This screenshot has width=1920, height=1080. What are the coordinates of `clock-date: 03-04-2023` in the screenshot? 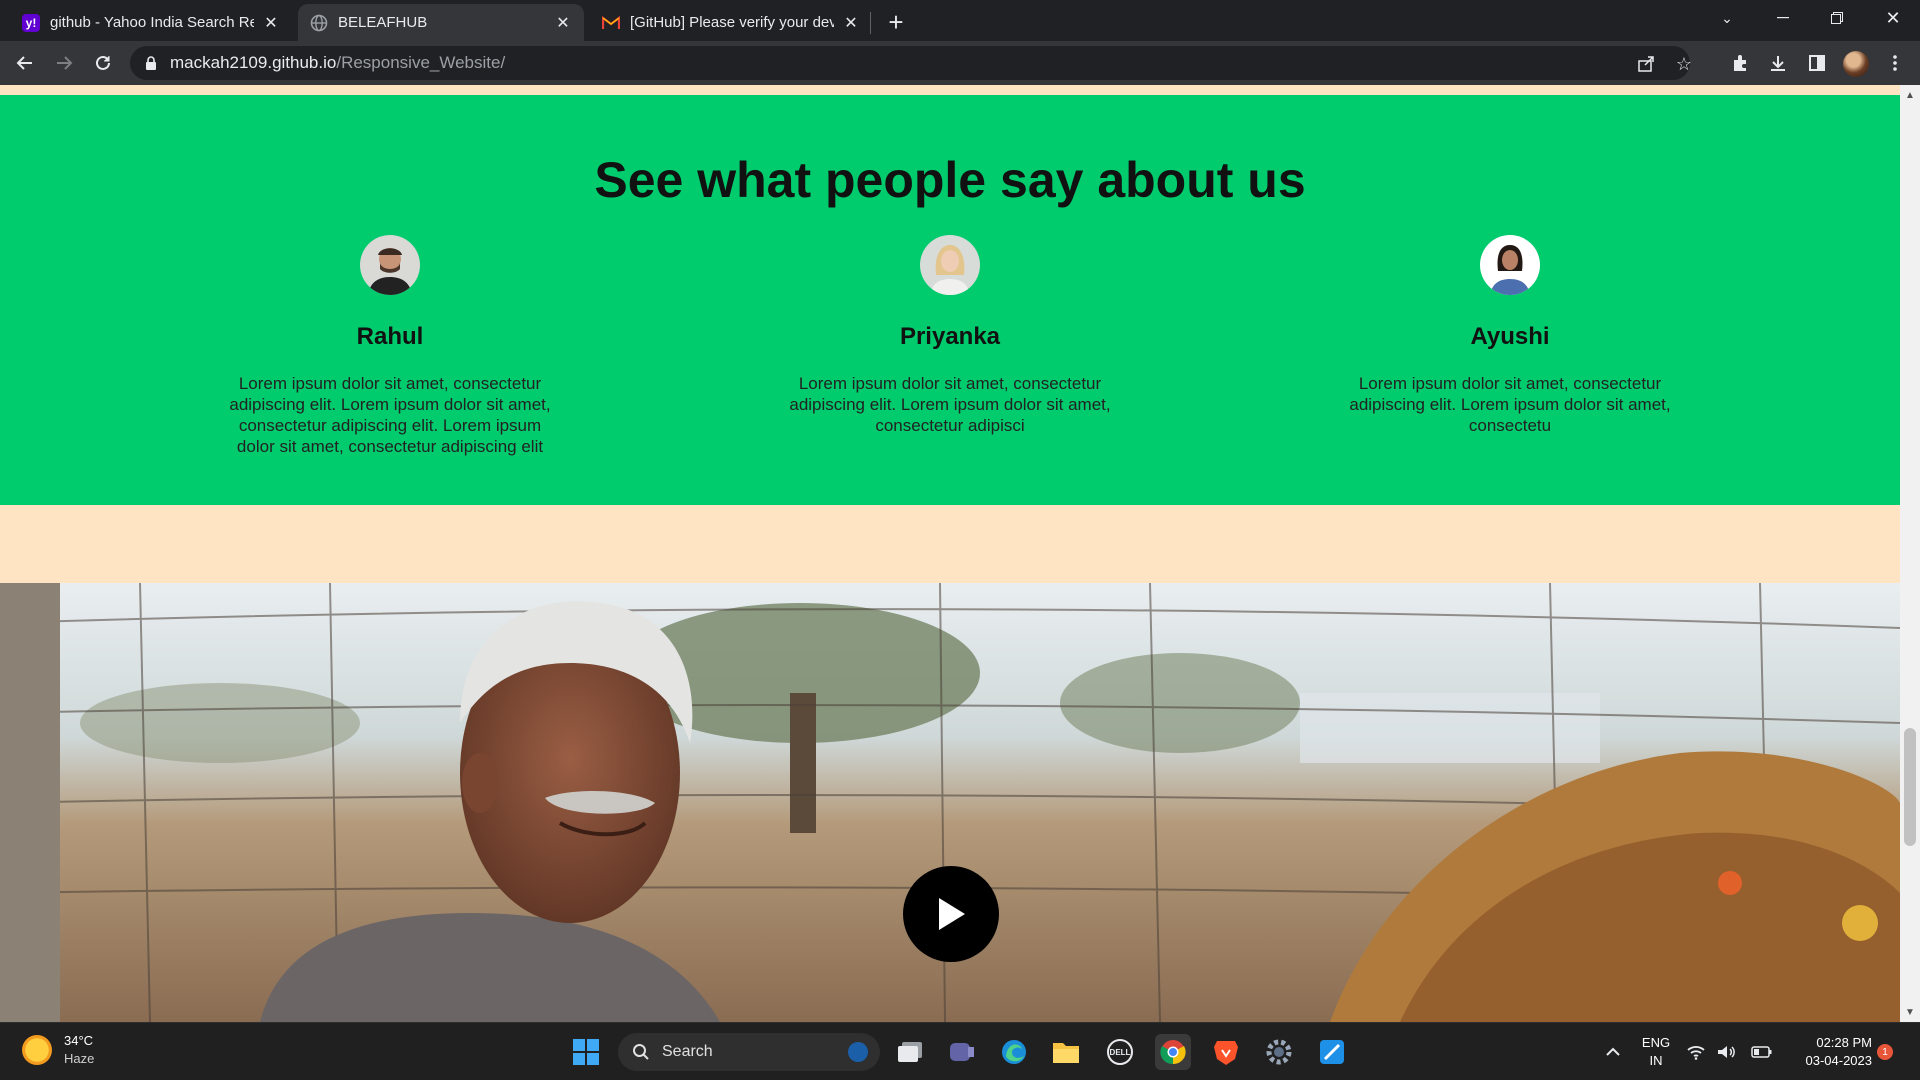 It's located at (1839, 1060).